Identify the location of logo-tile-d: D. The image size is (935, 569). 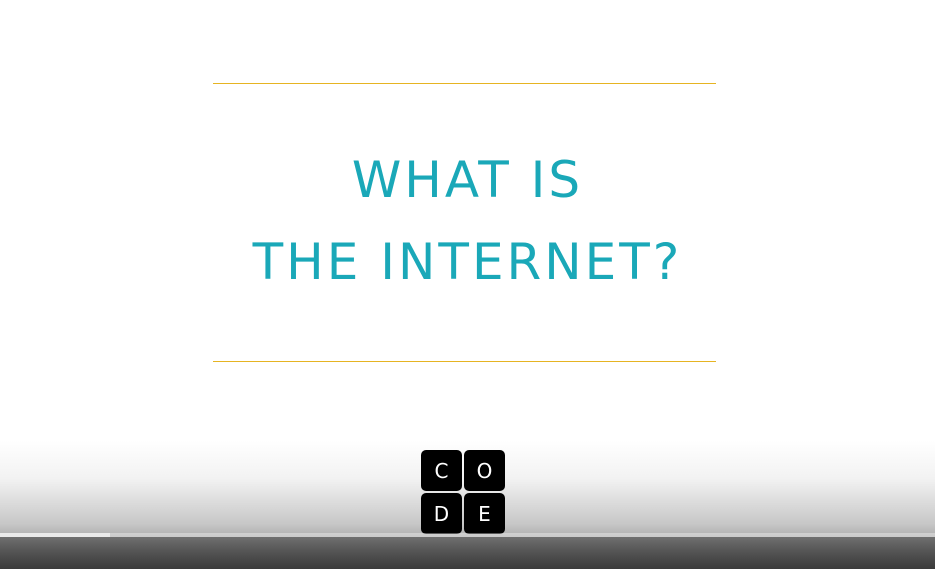
(441, 513).